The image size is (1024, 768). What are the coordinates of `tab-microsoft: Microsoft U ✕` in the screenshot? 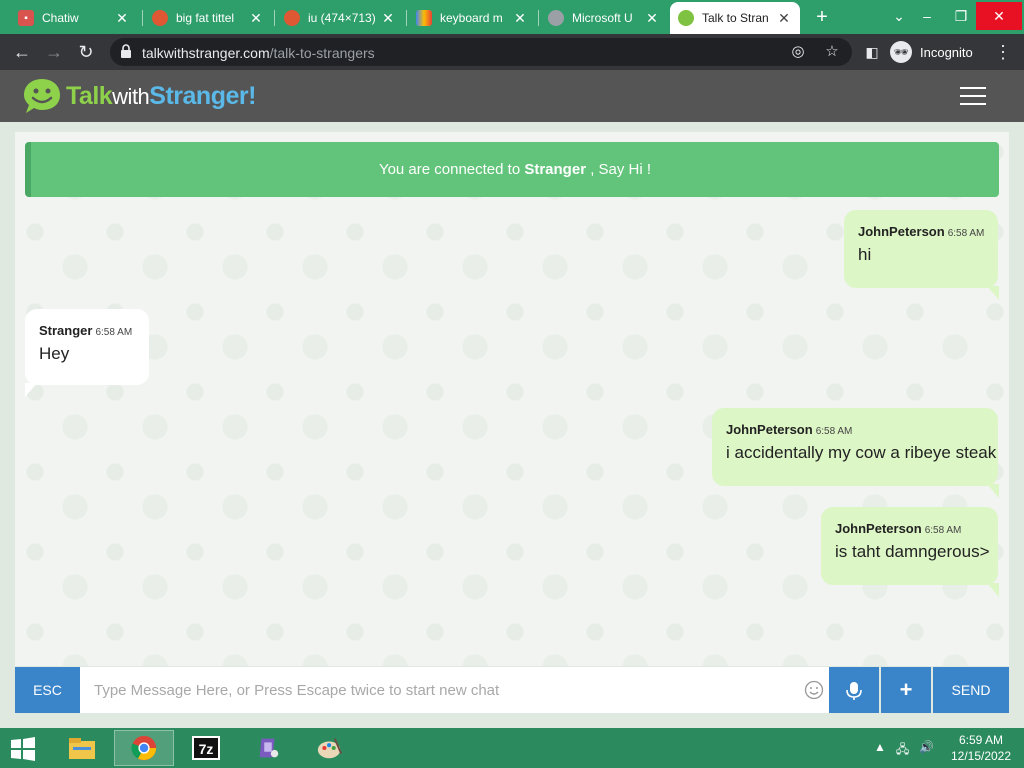 It's located at (604, 18).